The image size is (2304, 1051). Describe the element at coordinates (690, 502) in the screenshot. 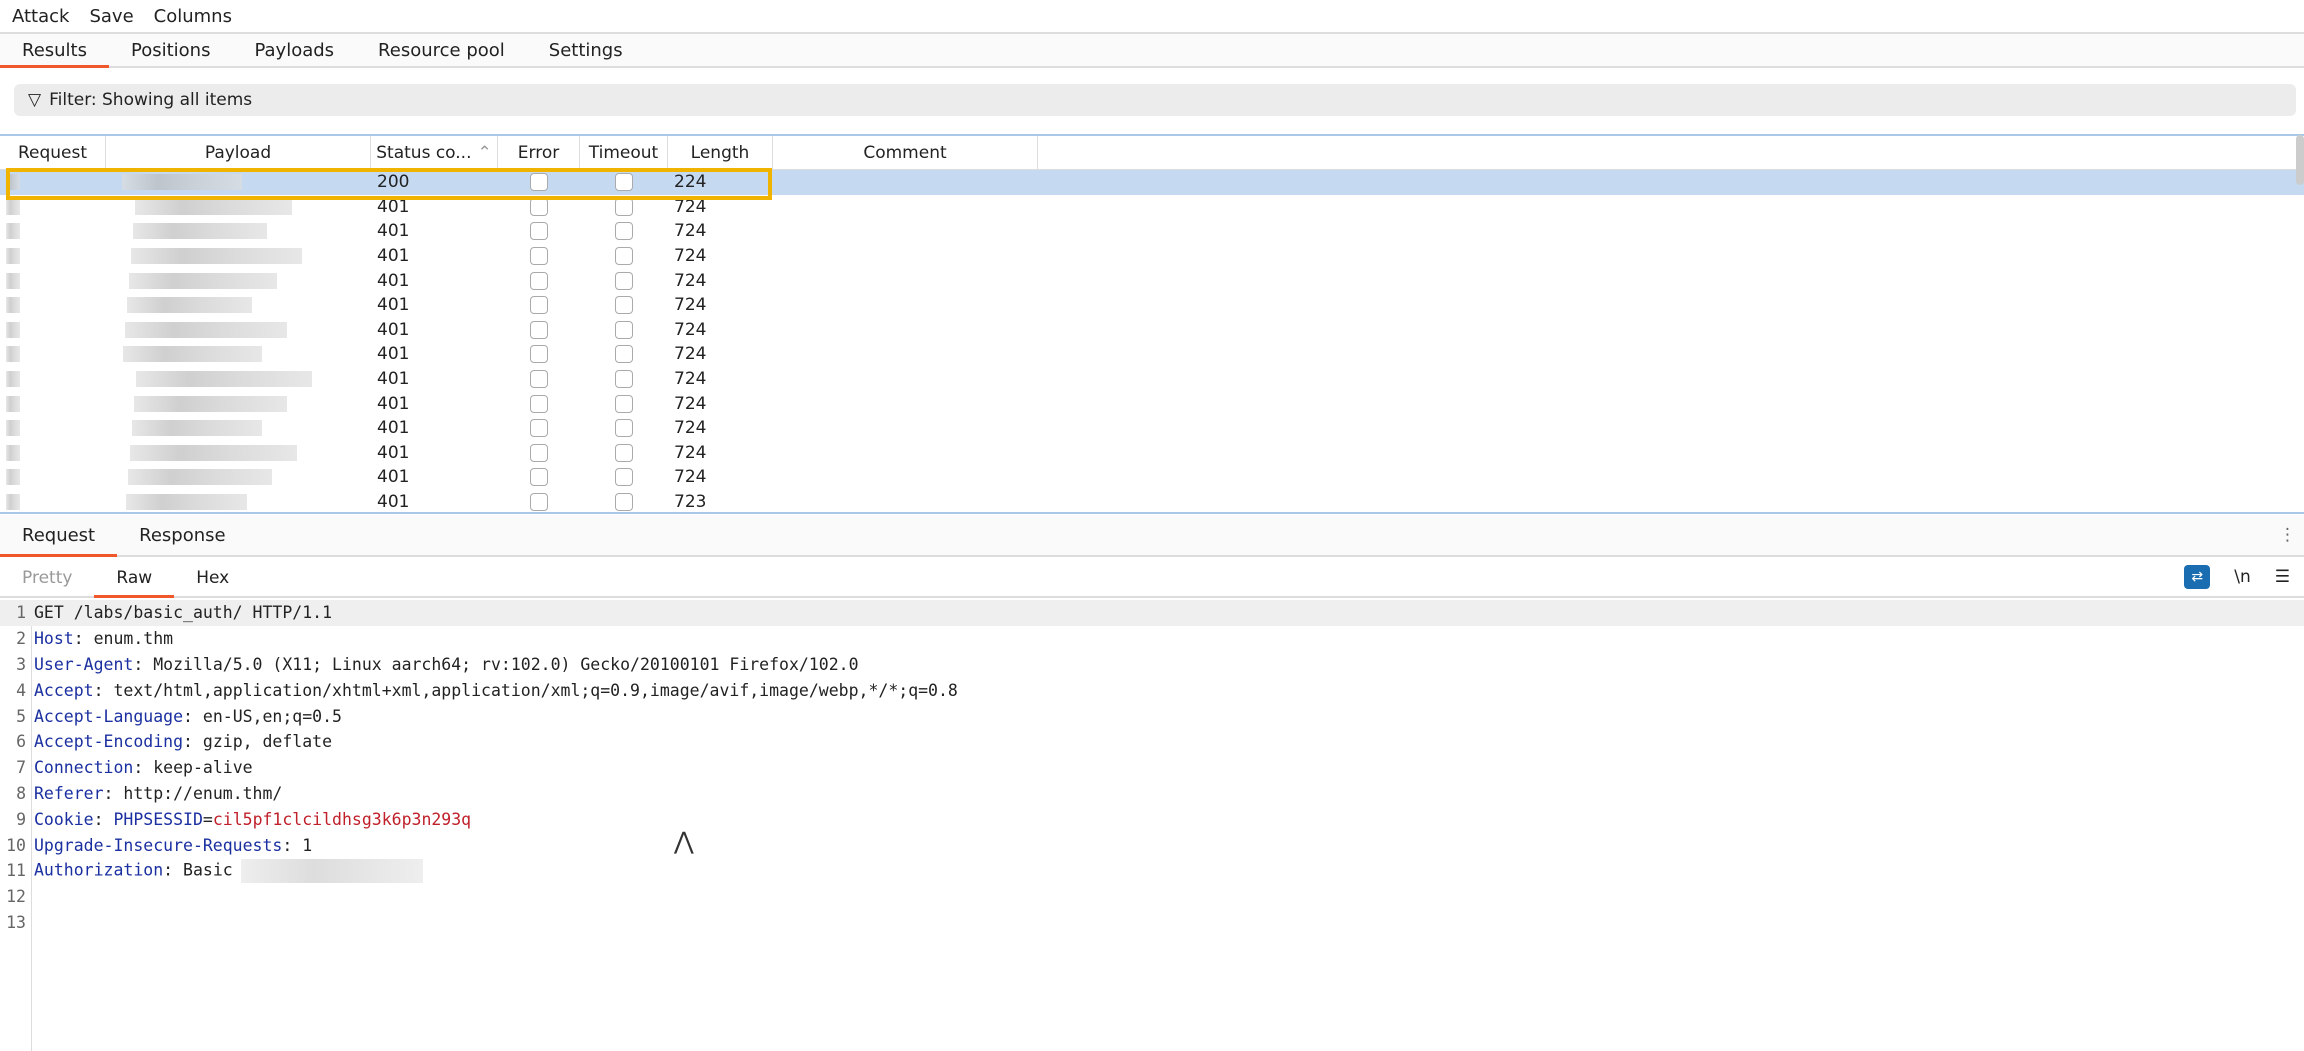

I see `length-cell: 723` at that location.